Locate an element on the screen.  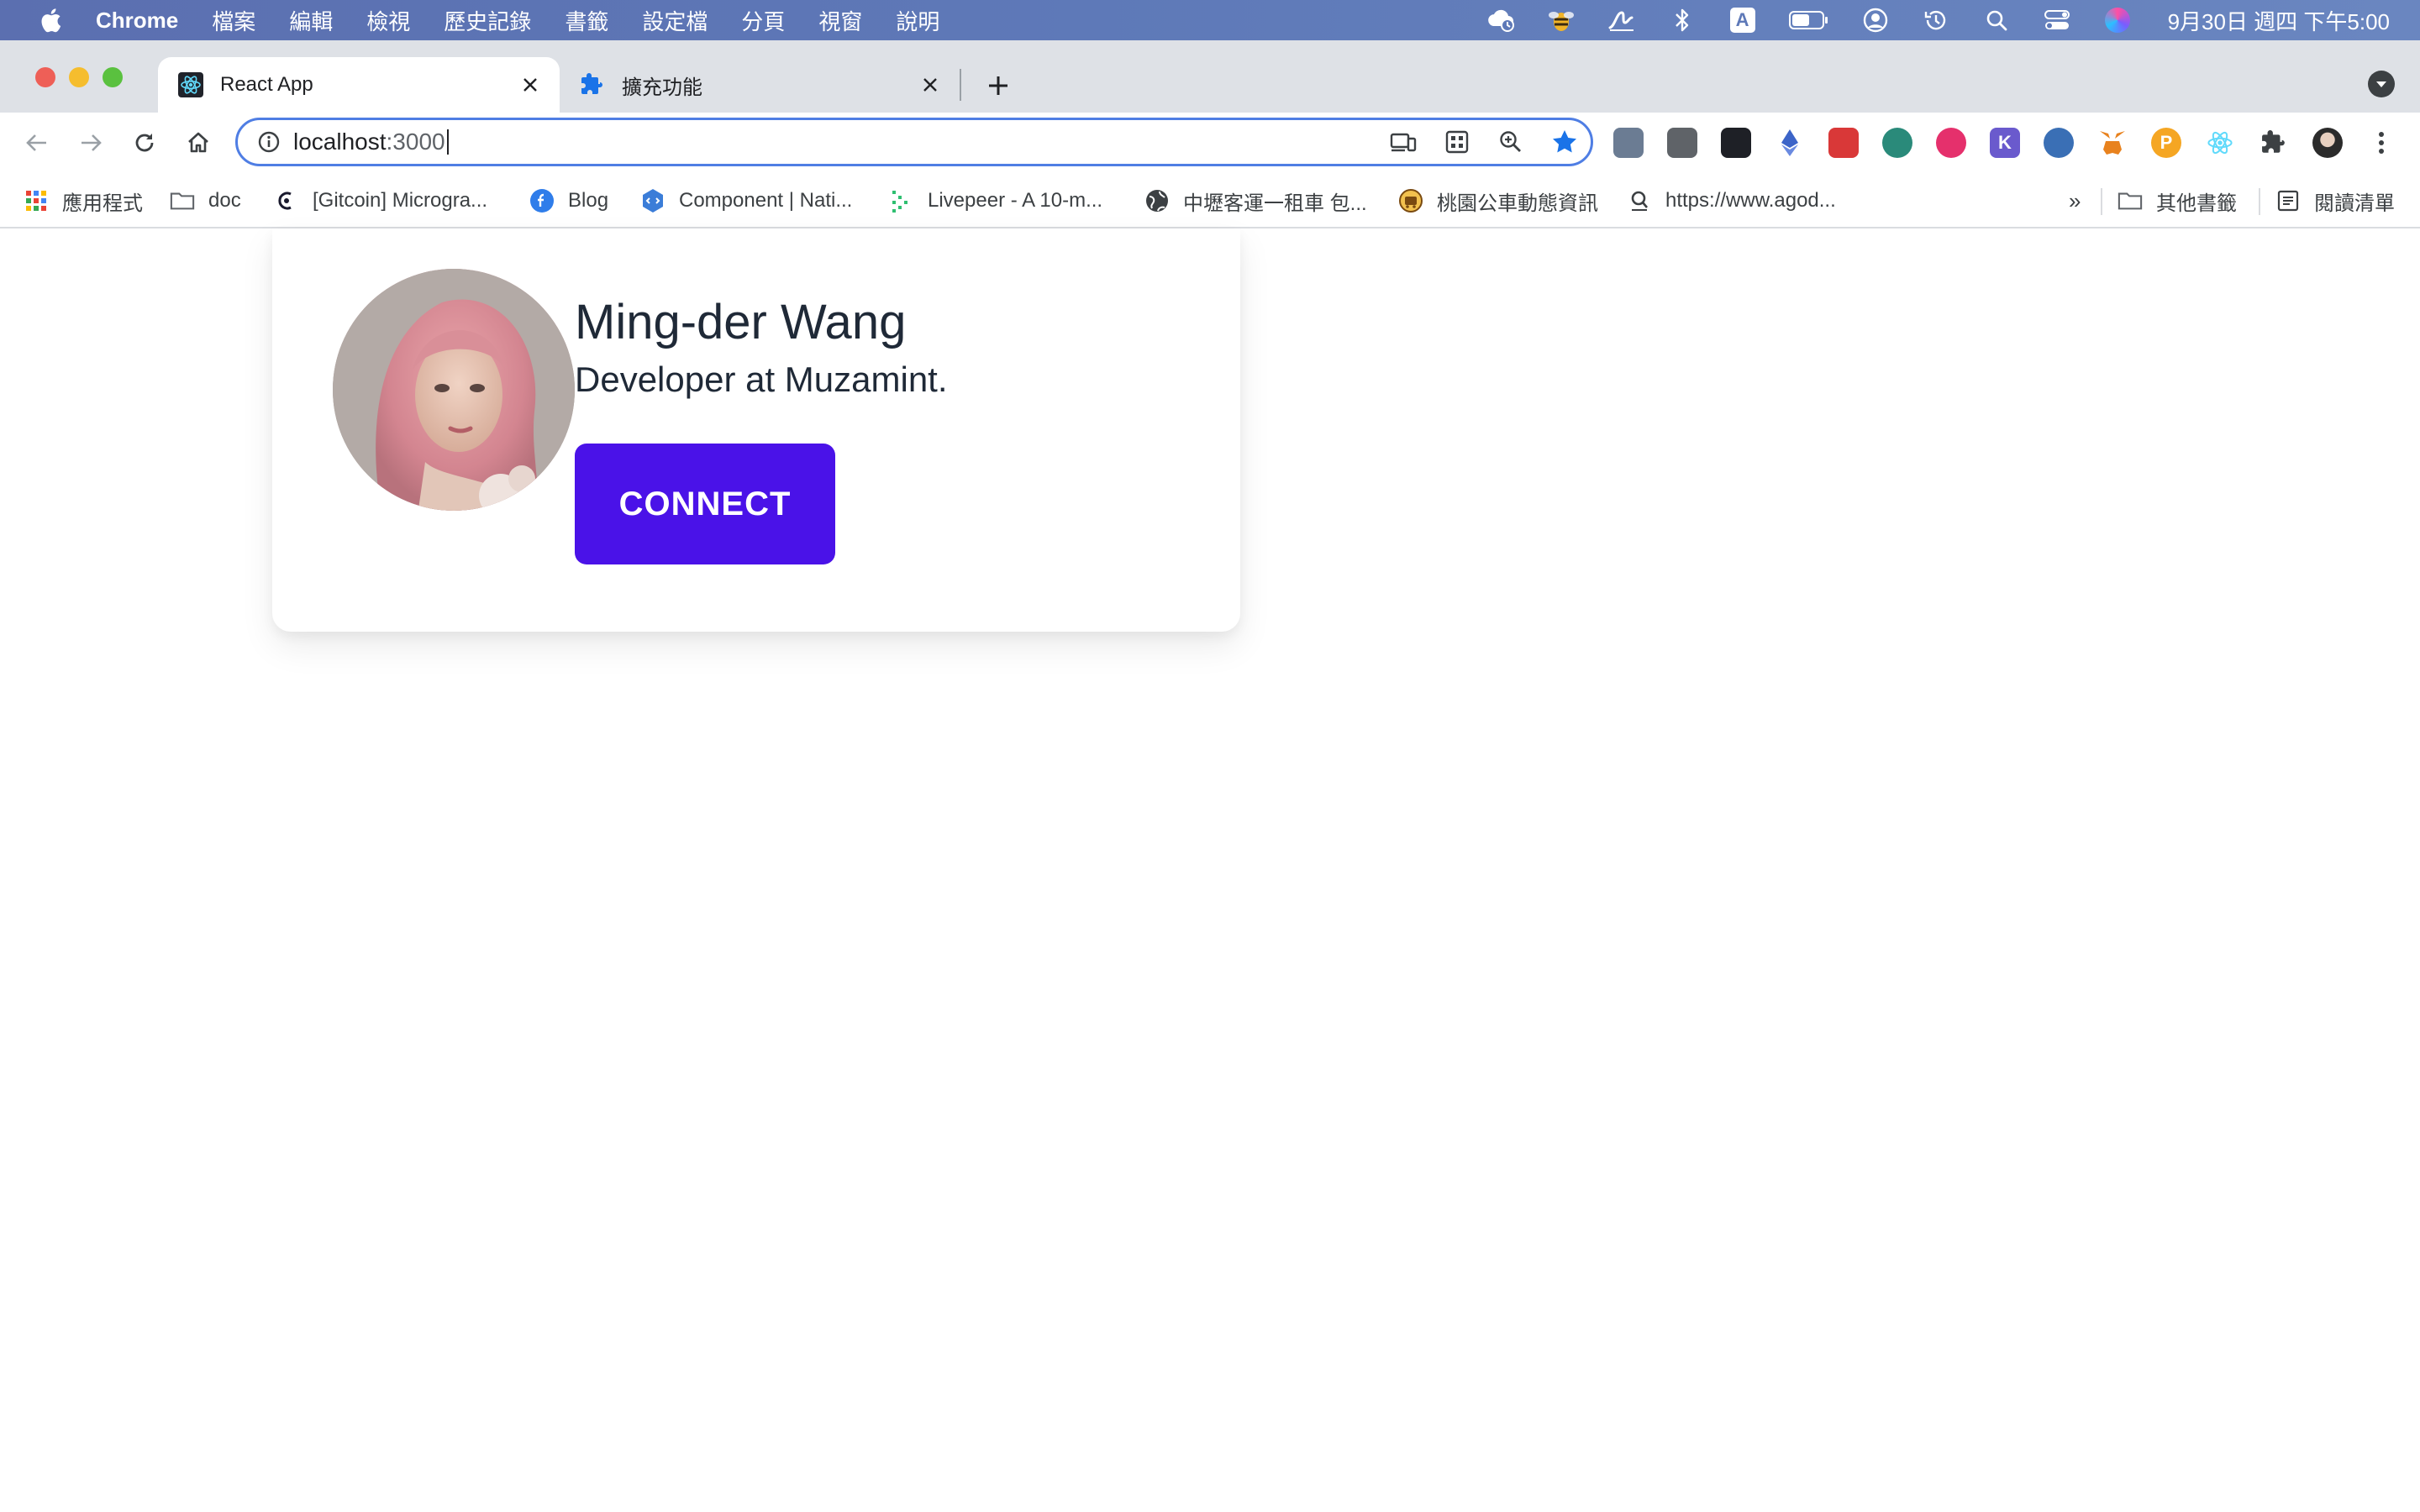
time-machine-icon is located at coordinates (1936, 20).